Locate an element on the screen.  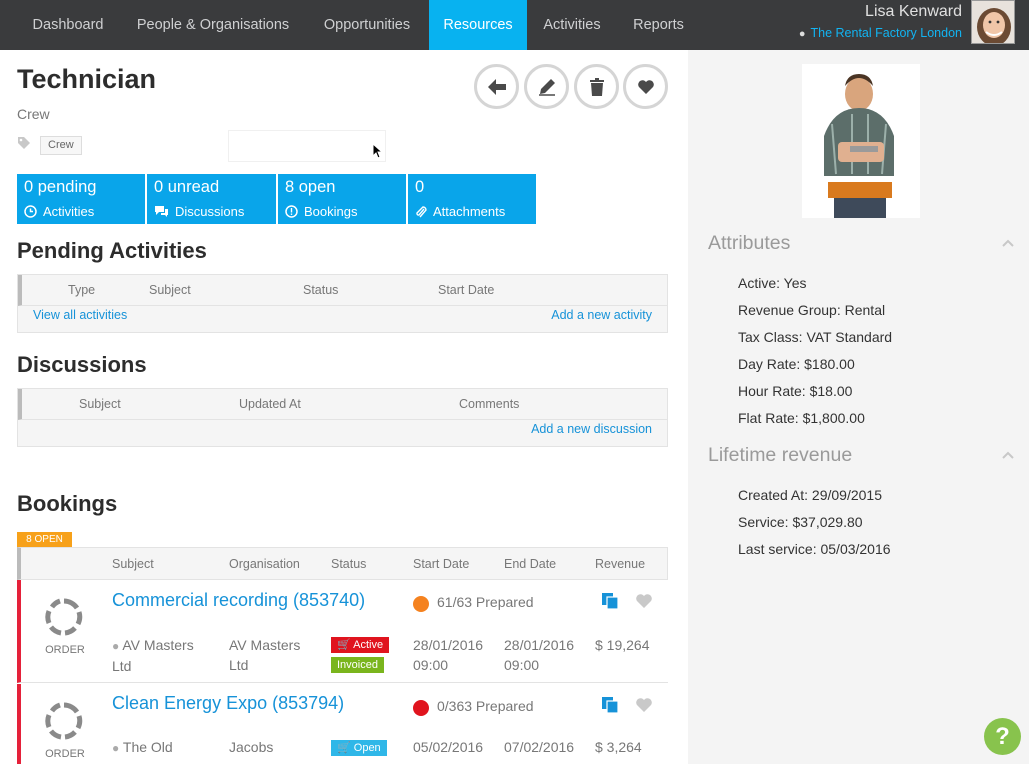
view-all-activities-link: View all activities is located at coordinates (80, 315).